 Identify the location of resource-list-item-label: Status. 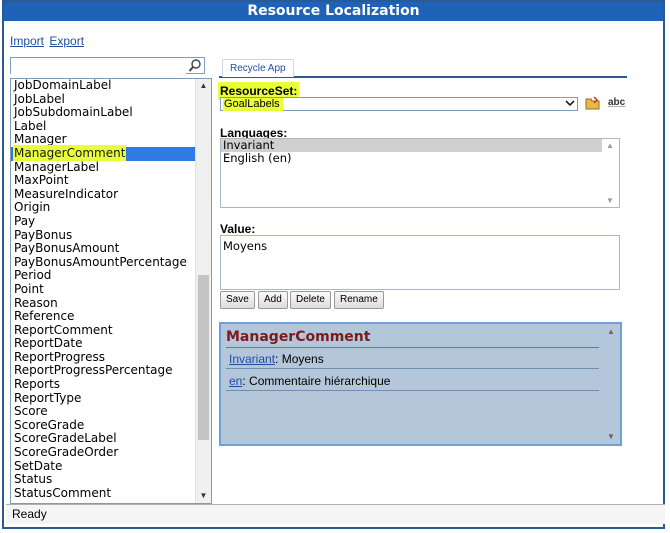
(33, 479).